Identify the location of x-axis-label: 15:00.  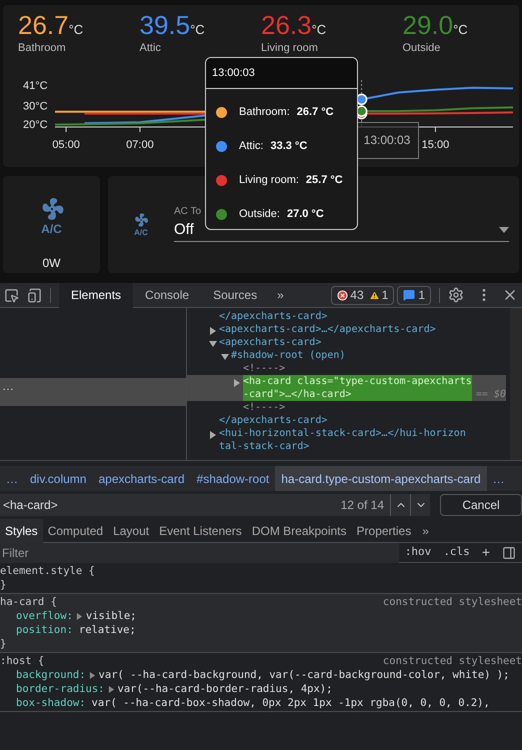
(436, 144).